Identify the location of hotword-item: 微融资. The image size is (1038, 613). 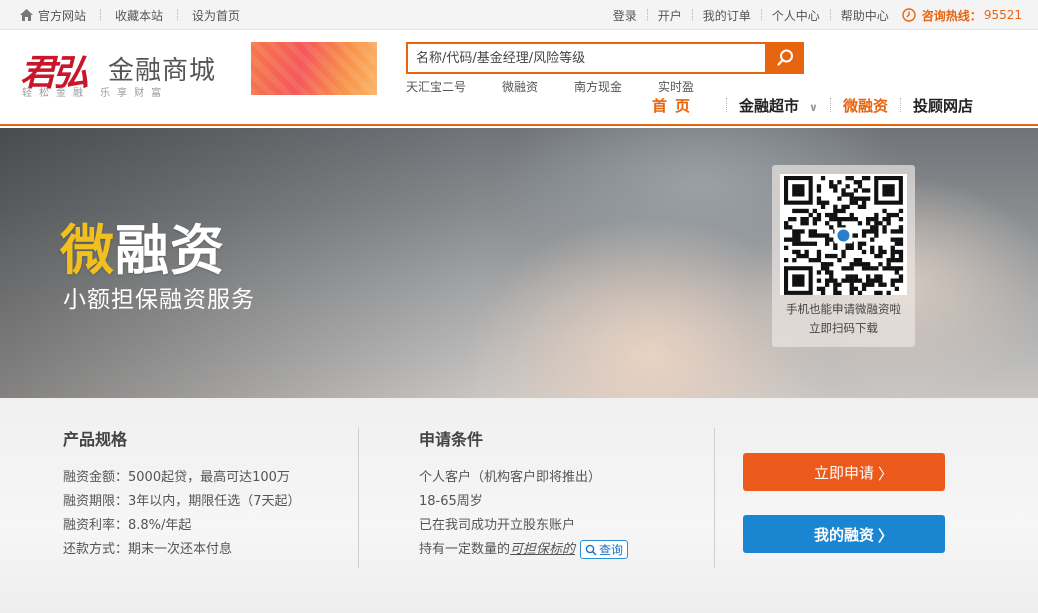
(520, 86).